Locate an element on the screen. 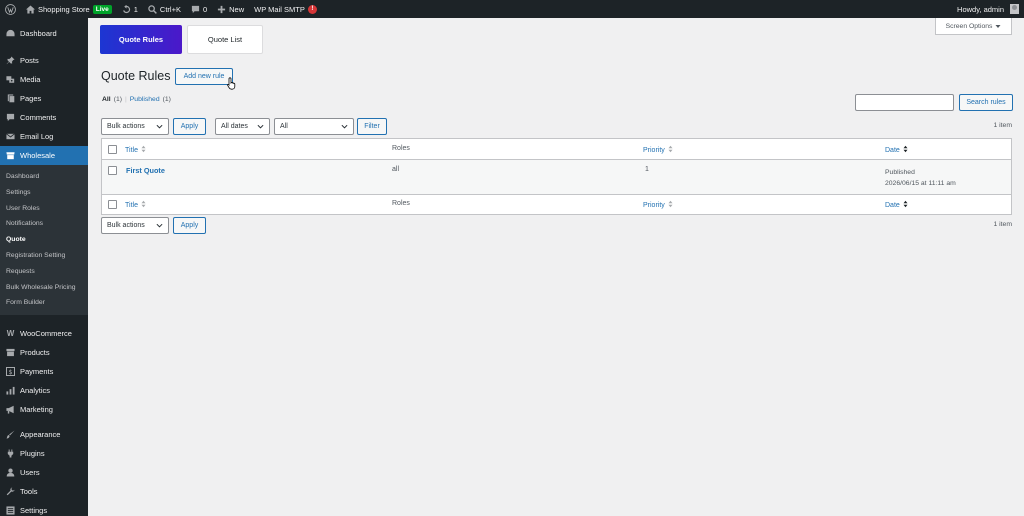 Image resolution: width=1024 pixels, height=516 pixels. tab-bar: Quote Rules Quote List is located at coordinates (181, 39).